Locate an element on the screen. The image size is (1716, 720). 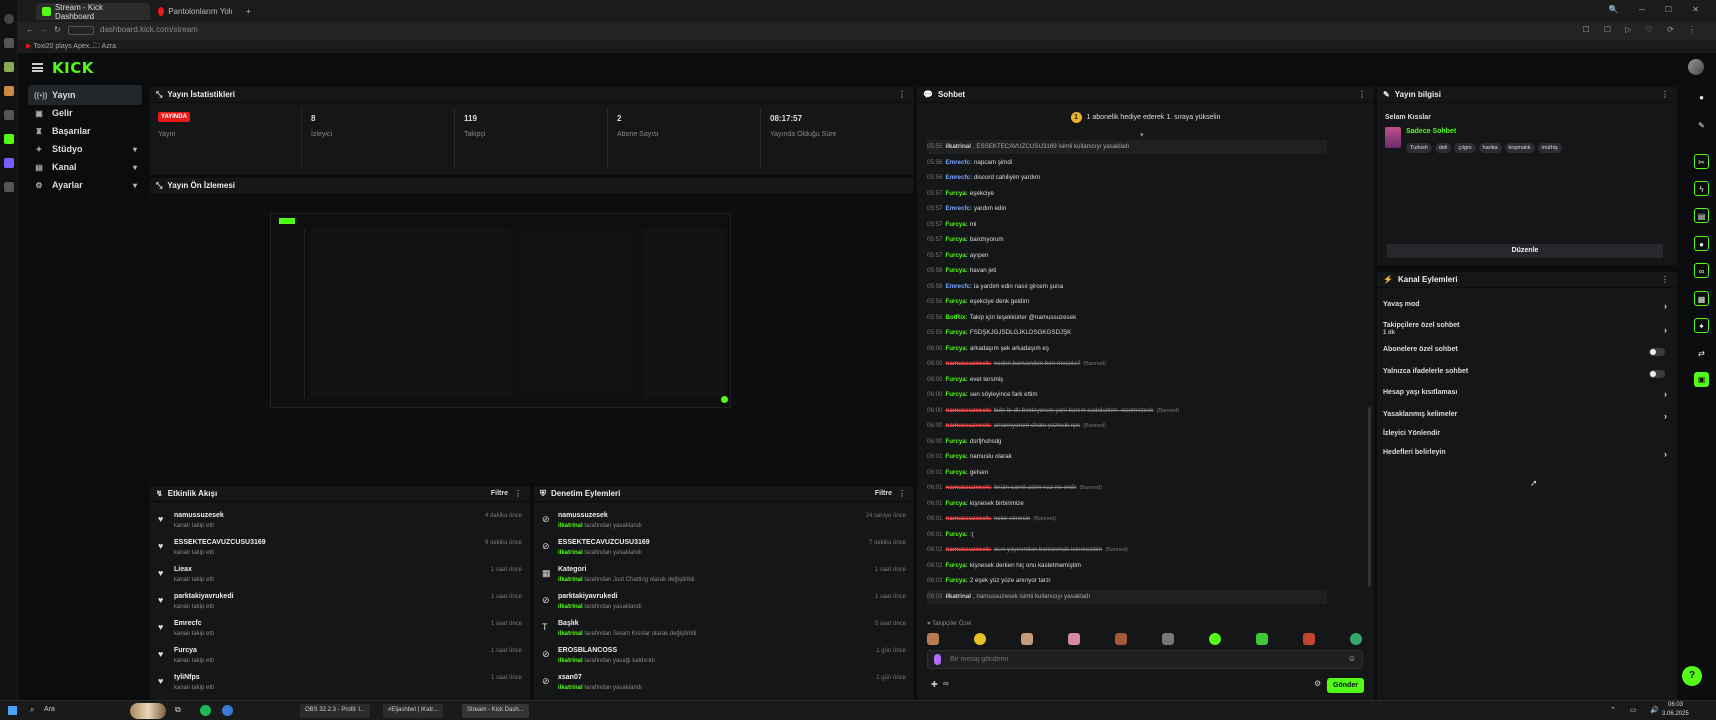
avatar is located at coordinates (1696, 67).